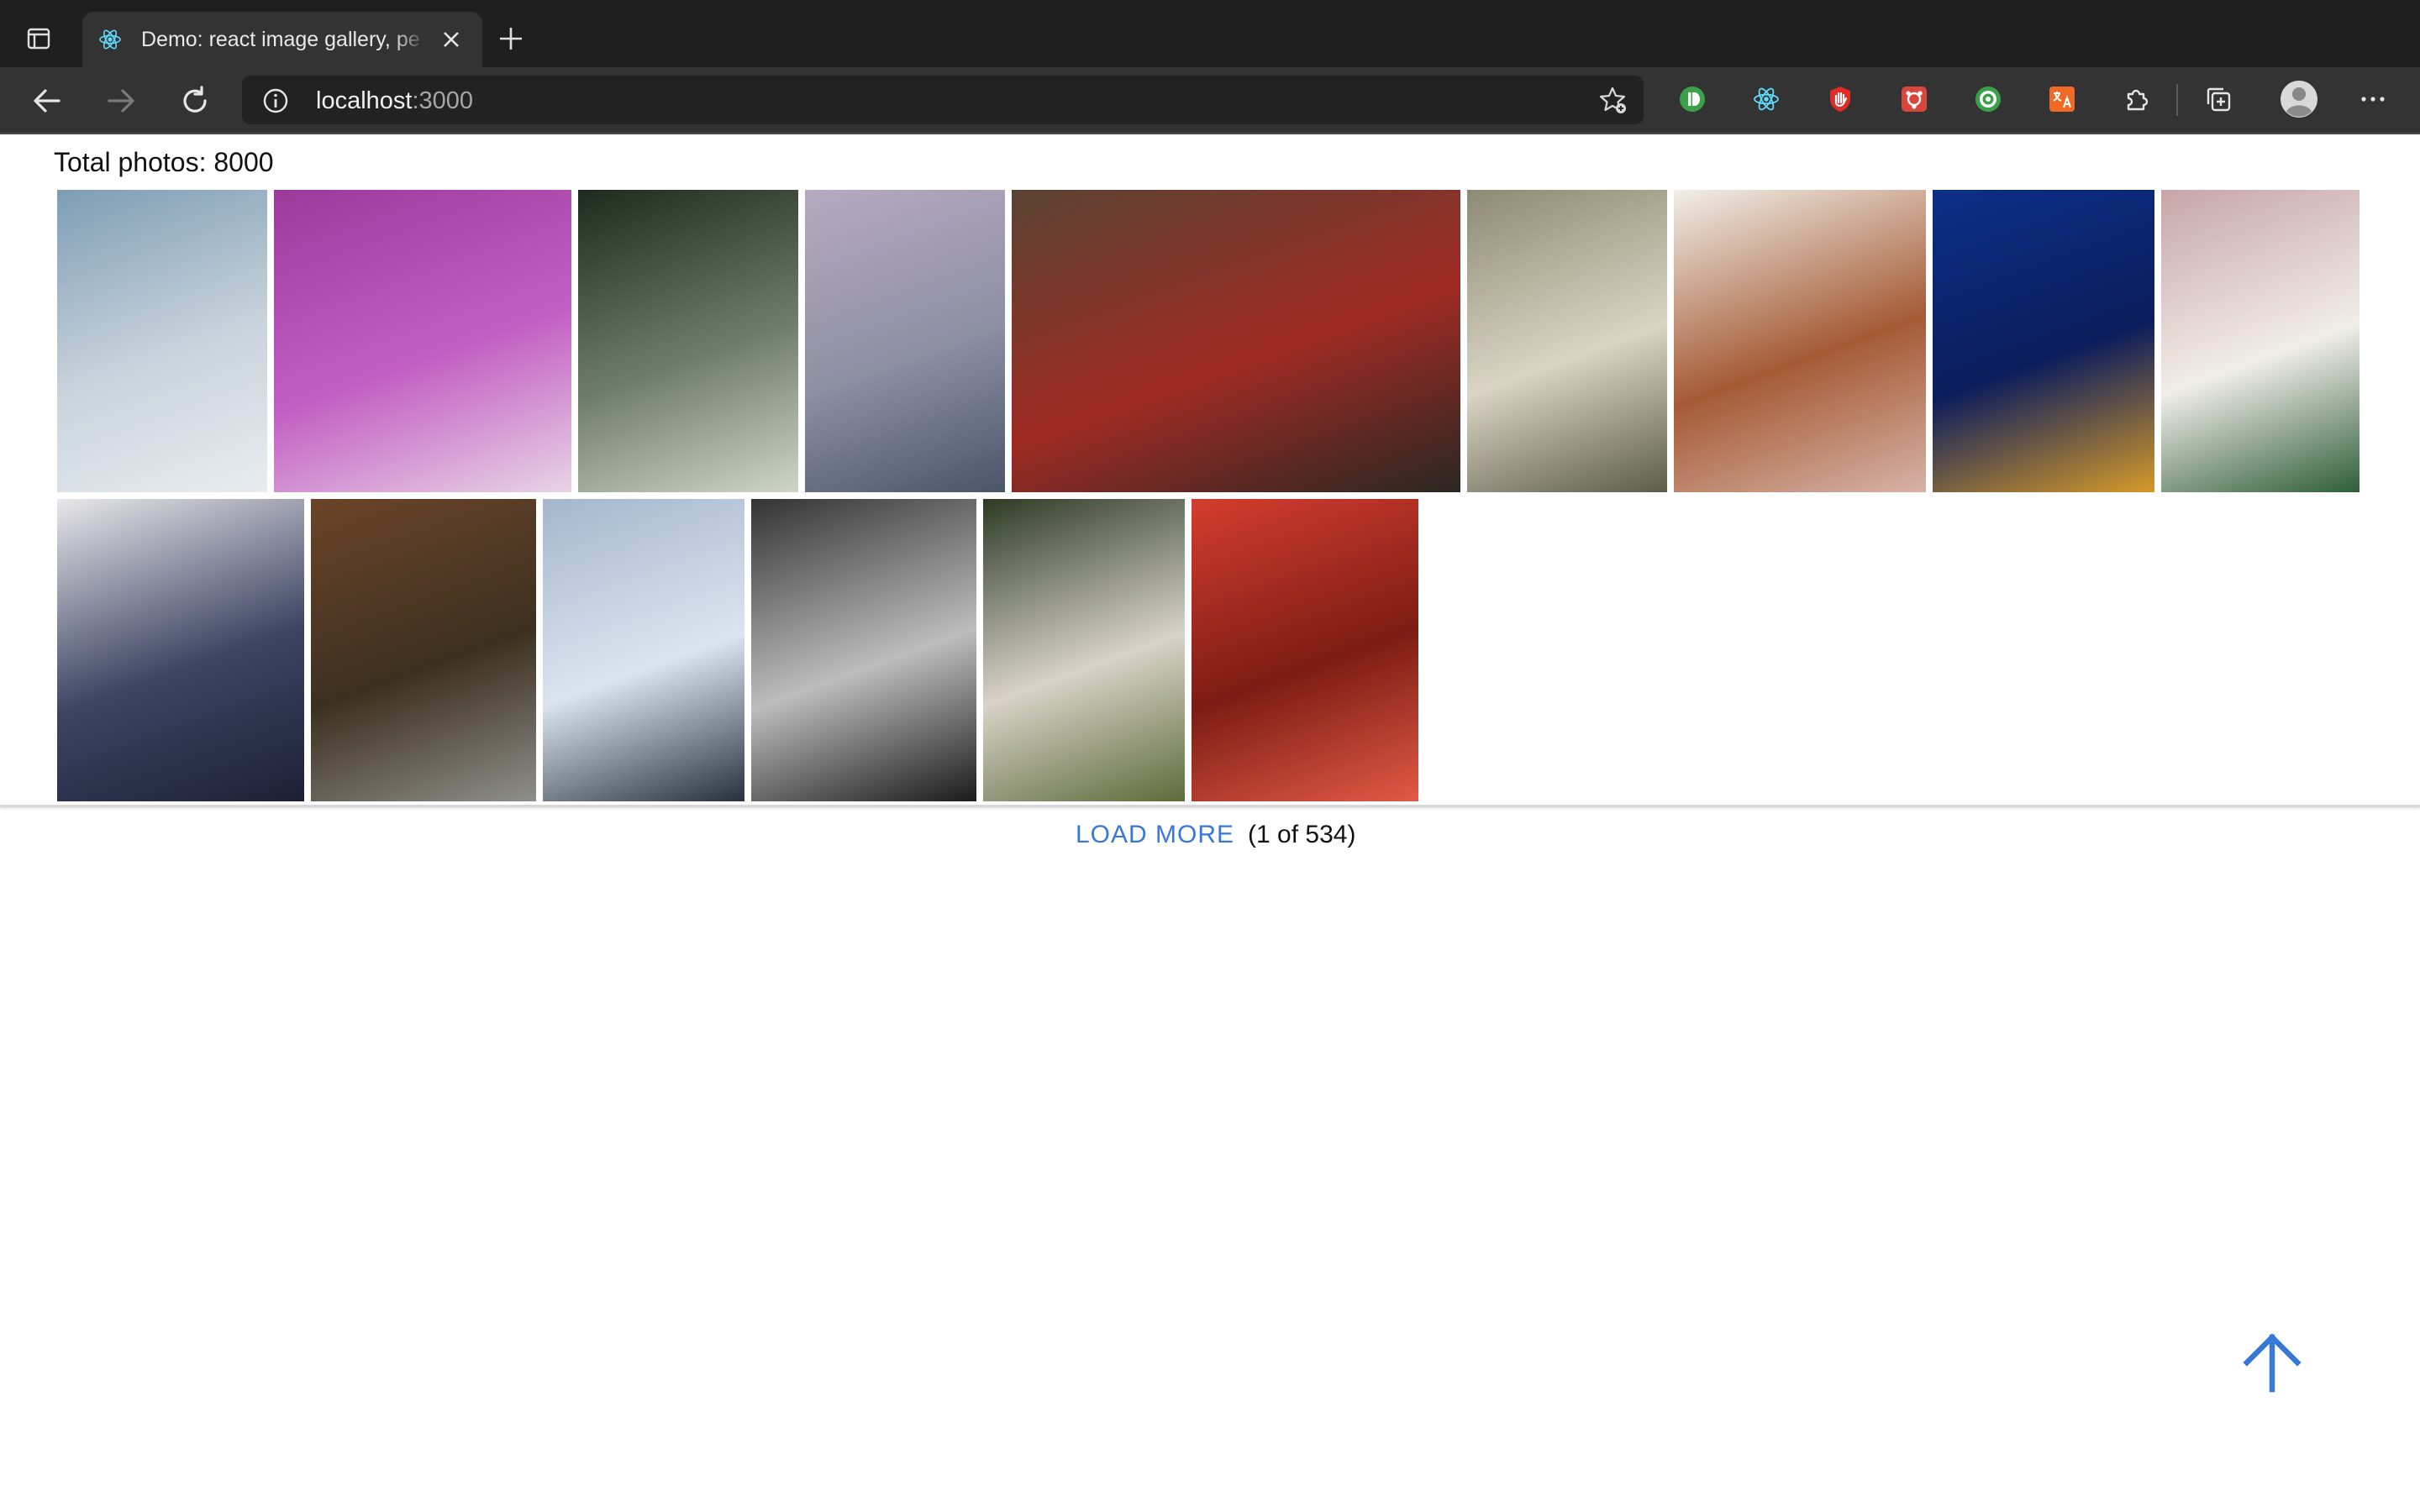 The height and width of the screenshot is (1512, 2420). What do you see at coordinates (47, 101) in the screenshot?
I see `back-button` at bounding box center [47, 101].